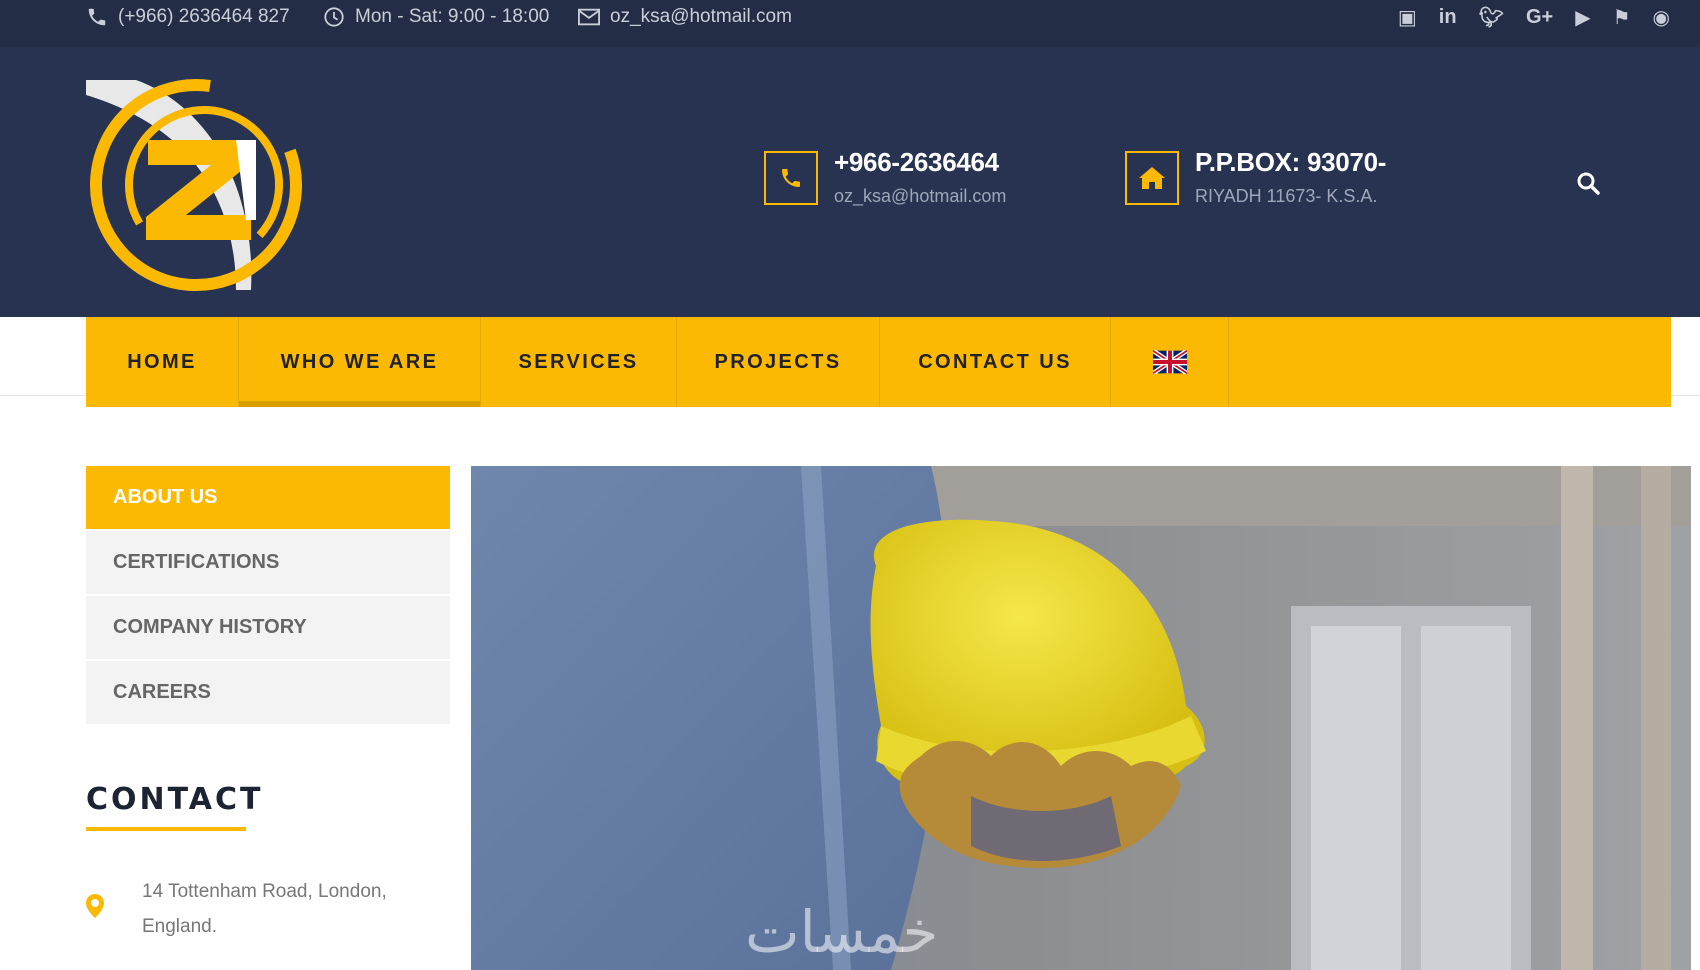  Describe the element at coordinates (268, 692) in the screenshot. I see `sidebar-item-careers: CAREERS` at that location.